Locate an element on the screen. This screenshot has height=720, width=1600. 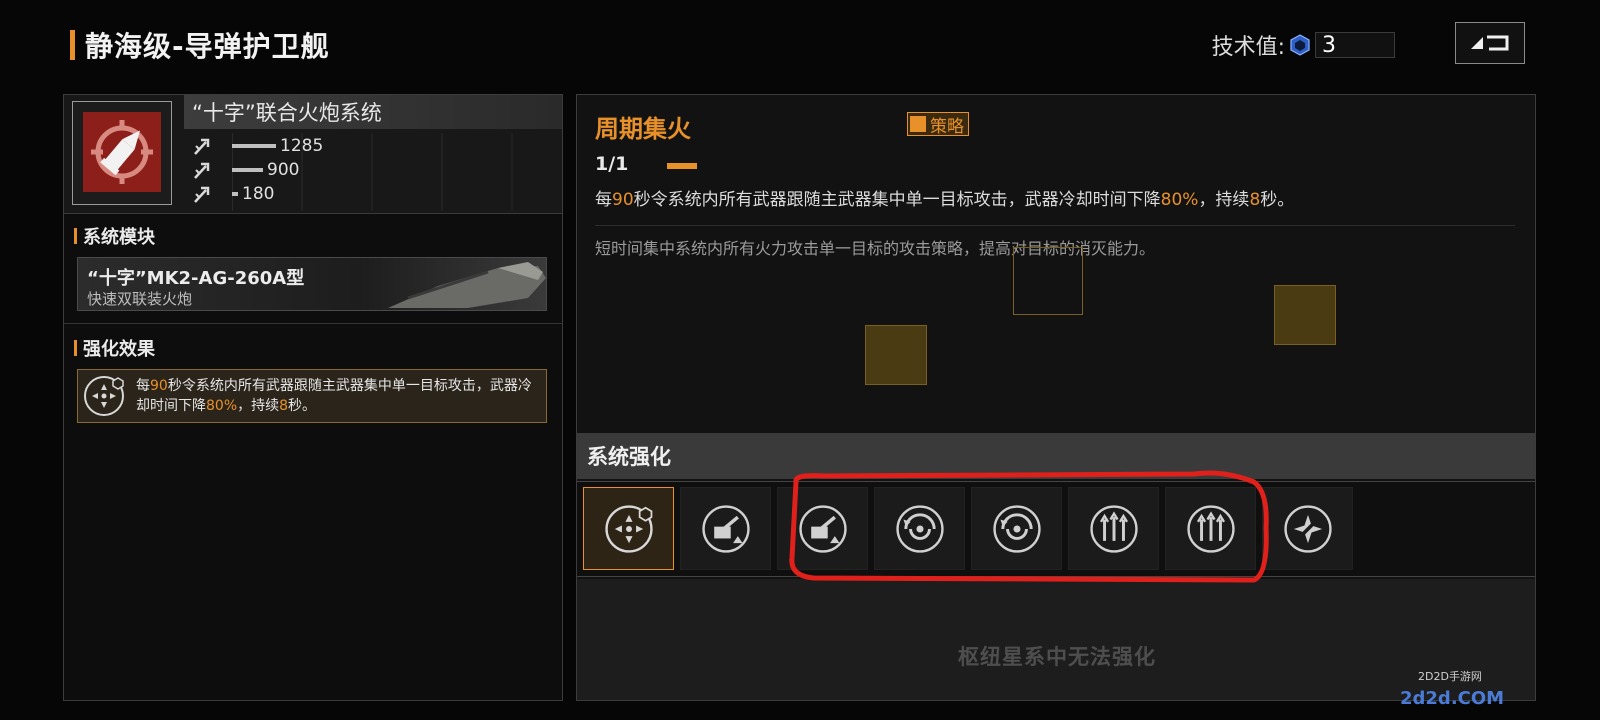
red-annotation-outline is located at coordinates (1029, 526).